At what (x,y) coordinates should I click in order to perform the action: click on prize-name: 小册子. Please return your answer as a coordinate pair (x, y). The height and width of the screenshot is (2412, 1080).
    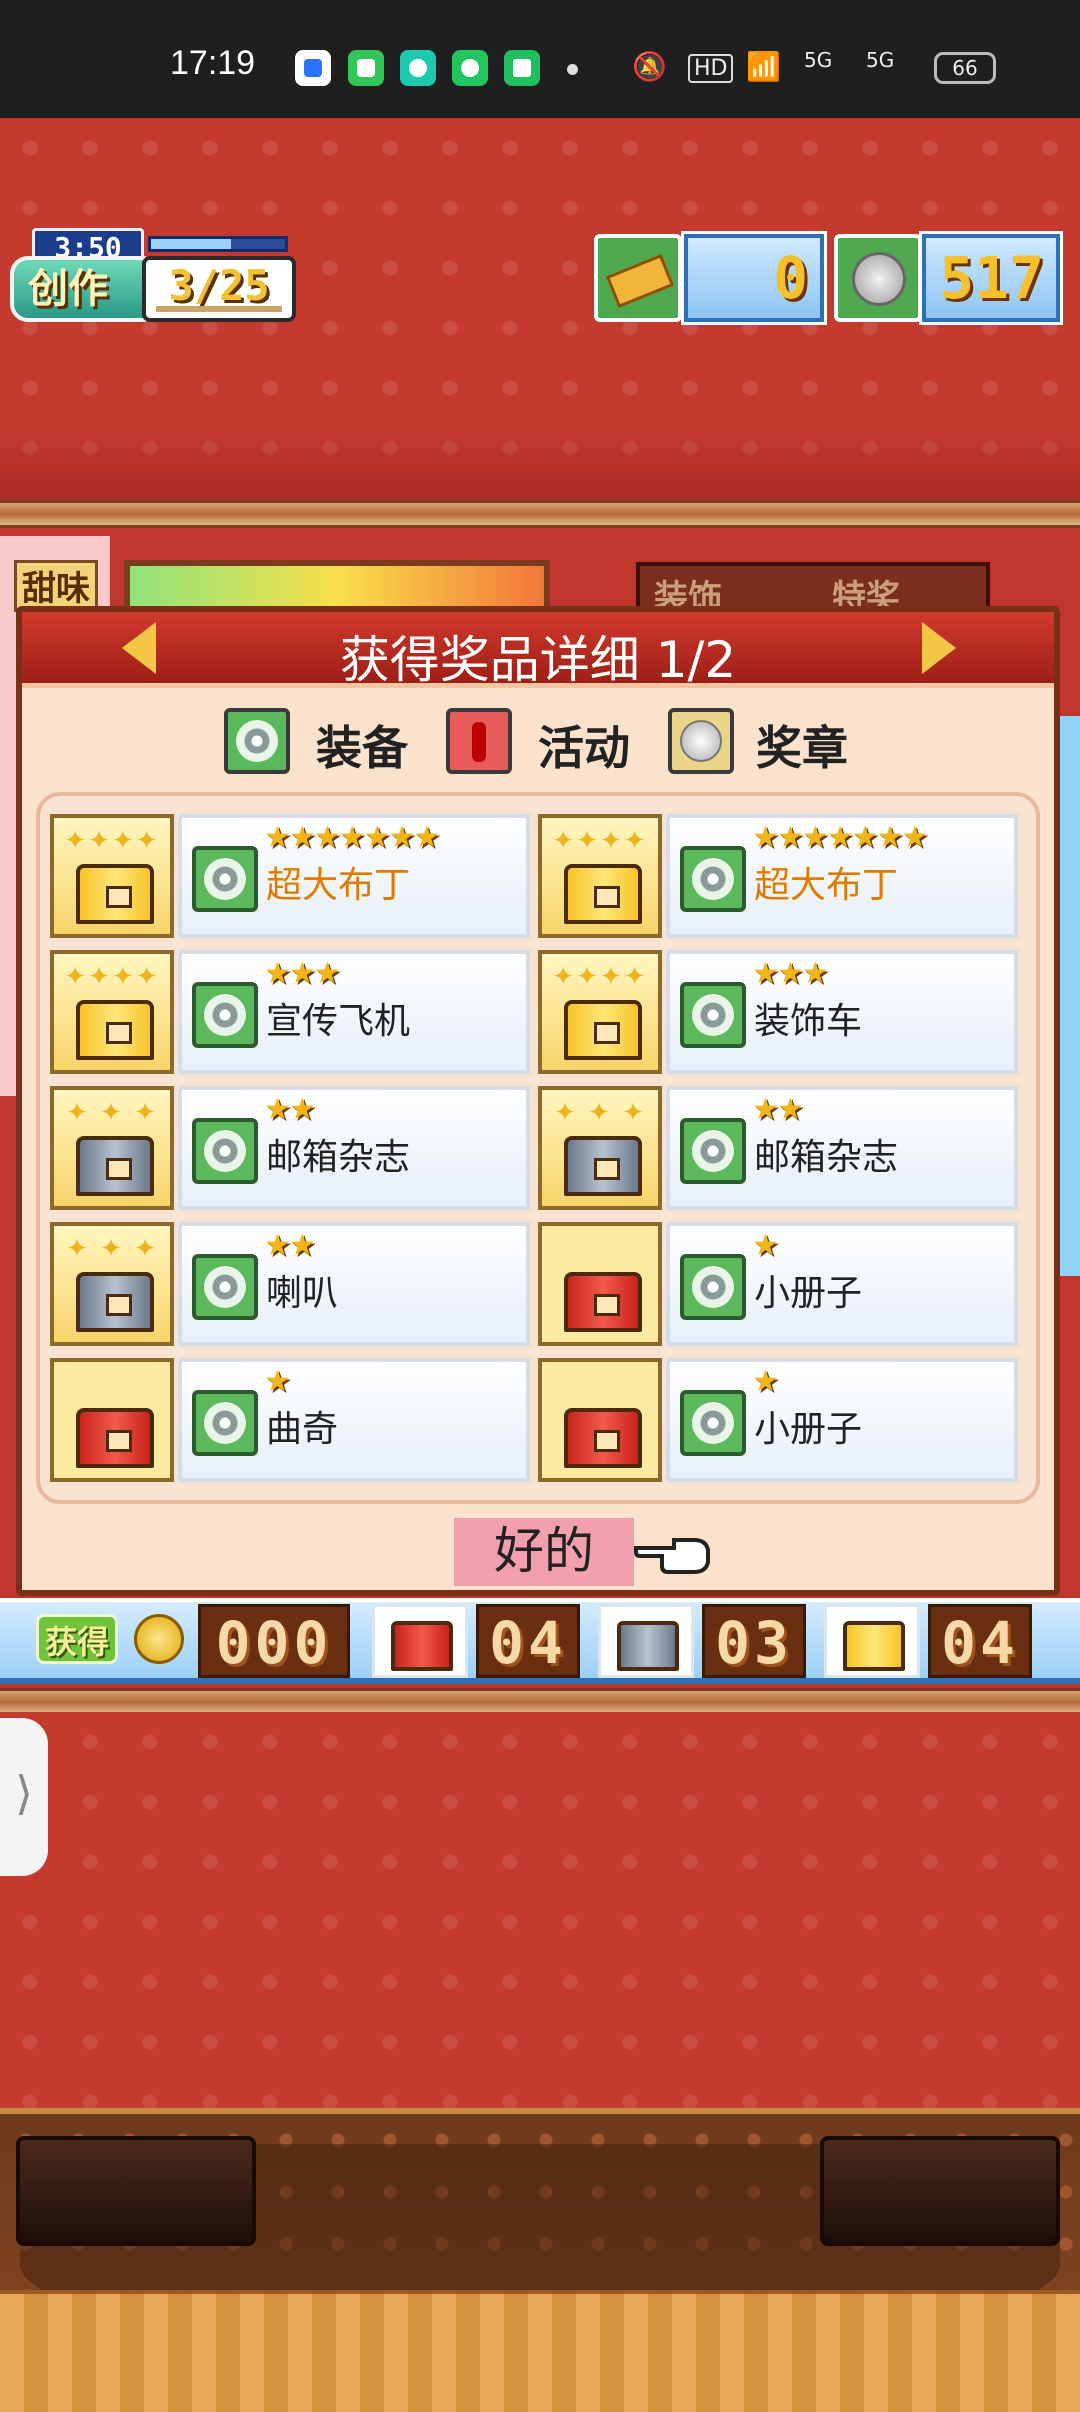
    Looking at the image, I should click on (808, 1429).